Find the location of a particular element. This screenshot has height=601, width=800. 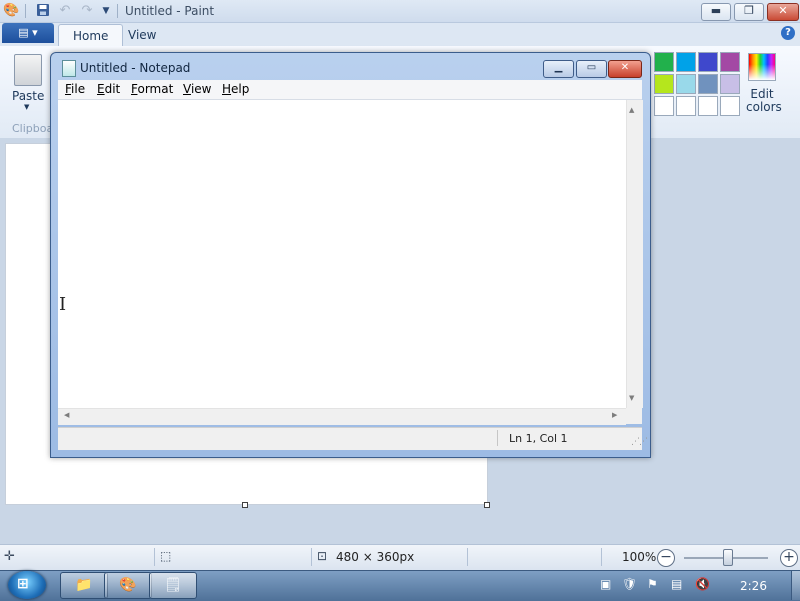

horizontal-scrollbar is located at coordinates (342, 416).